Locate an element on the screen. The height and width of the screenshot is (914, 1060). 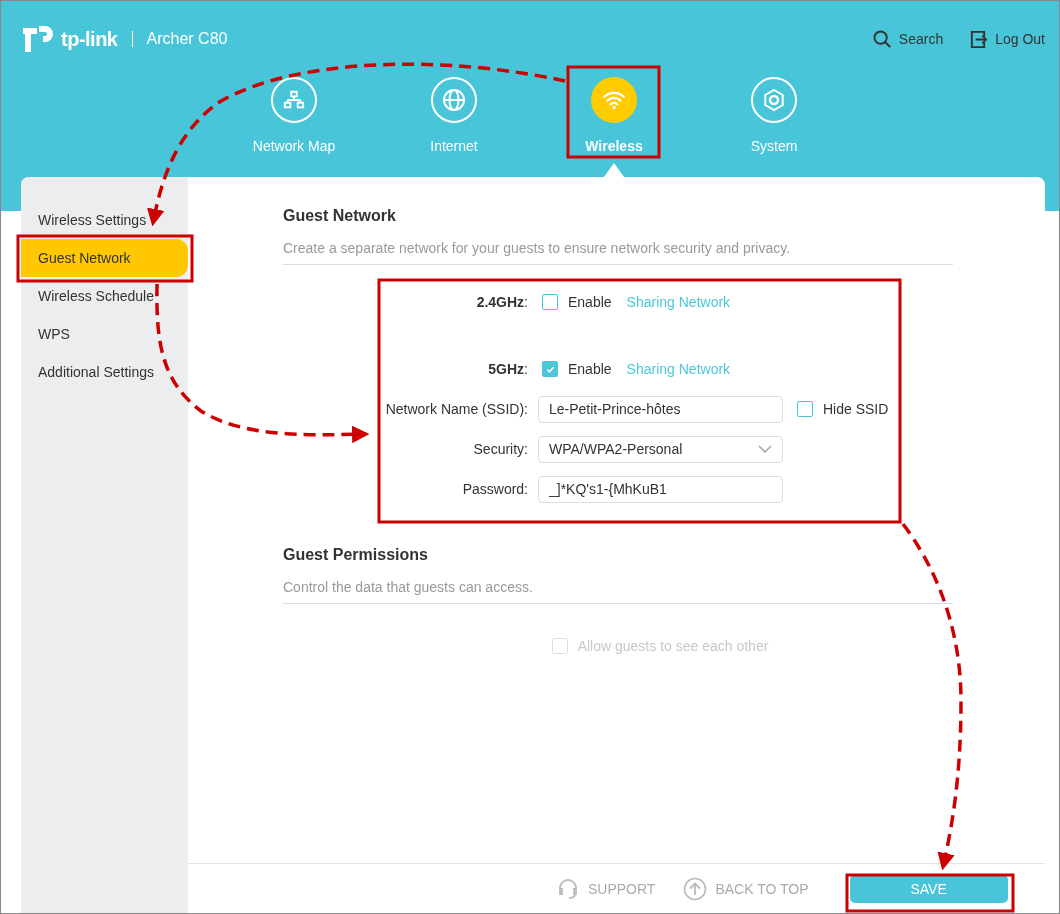
search-link: Search is located at coordinates (908, 39).